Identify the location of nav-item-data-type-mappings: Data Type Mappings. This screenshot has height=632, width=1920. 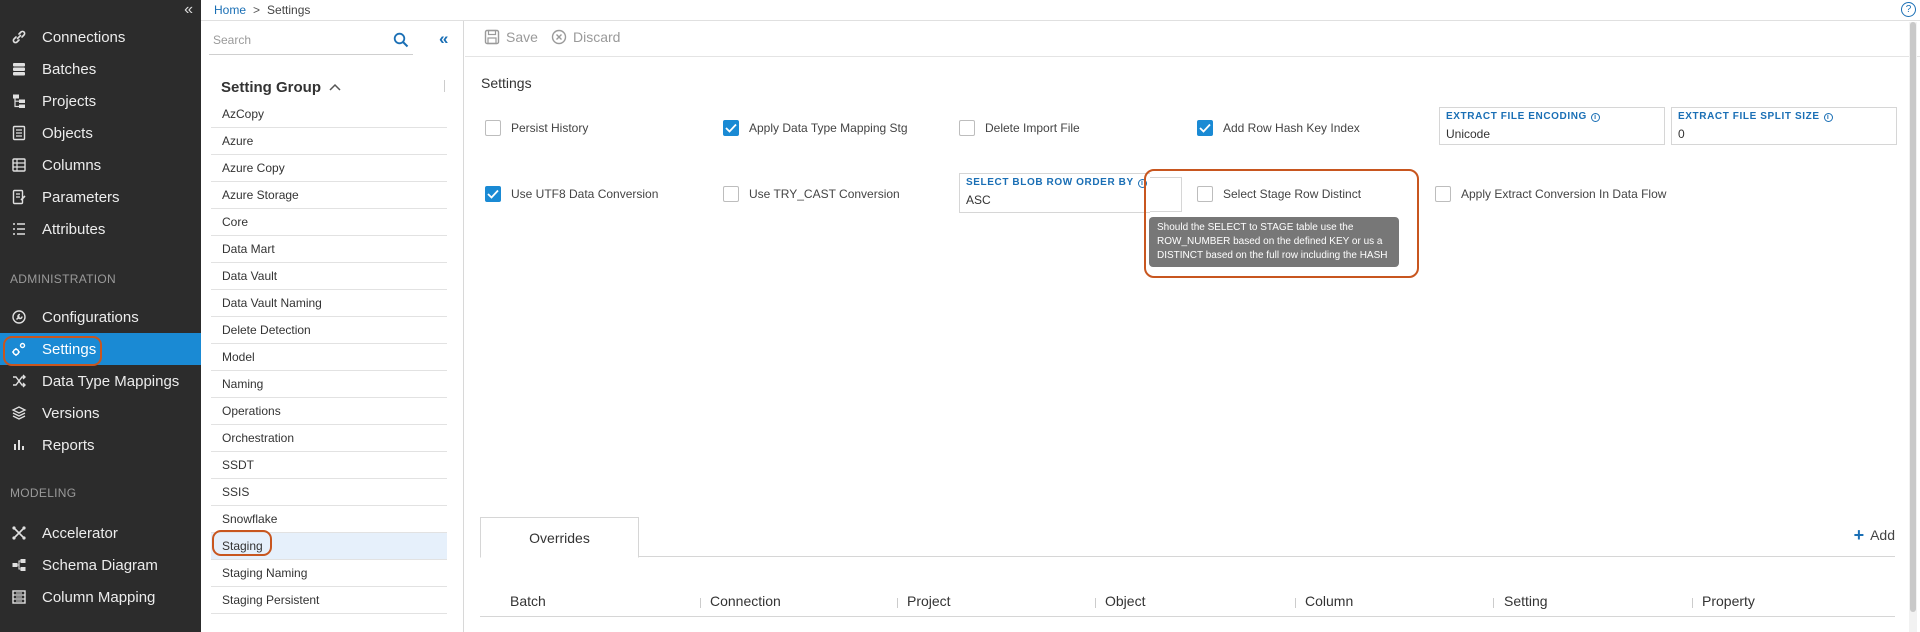
(100, 381).